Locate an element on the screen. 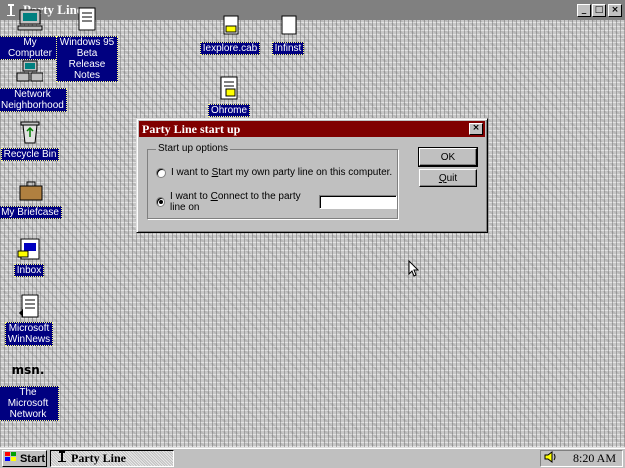  taskbar: Start Party Line 8:20 AM is located at coordinates (312, 457).